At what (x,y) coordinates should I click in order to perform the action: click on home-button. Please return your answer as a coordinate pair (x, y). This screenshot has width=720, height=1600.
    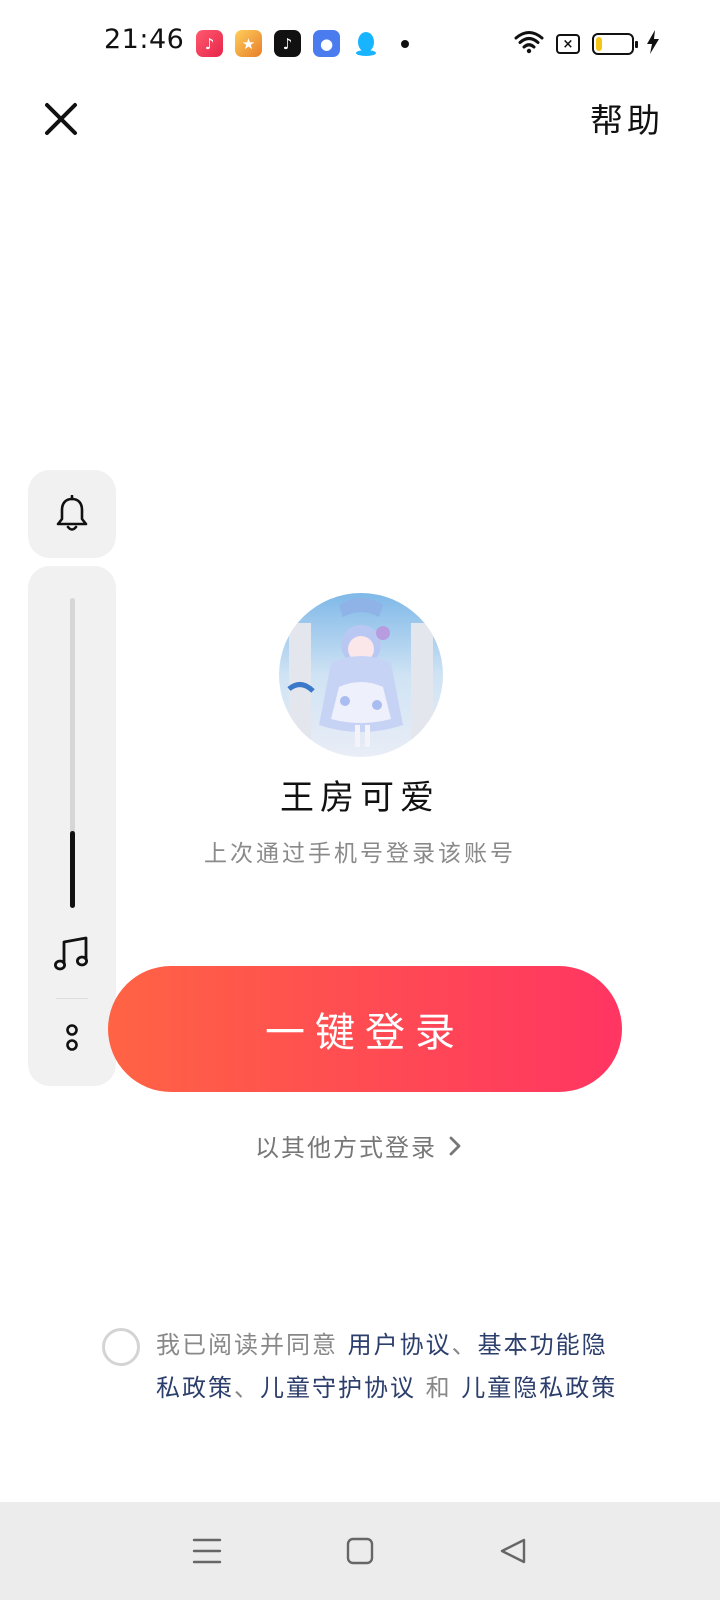
    Looking at the image, I should click on (360, 1551).